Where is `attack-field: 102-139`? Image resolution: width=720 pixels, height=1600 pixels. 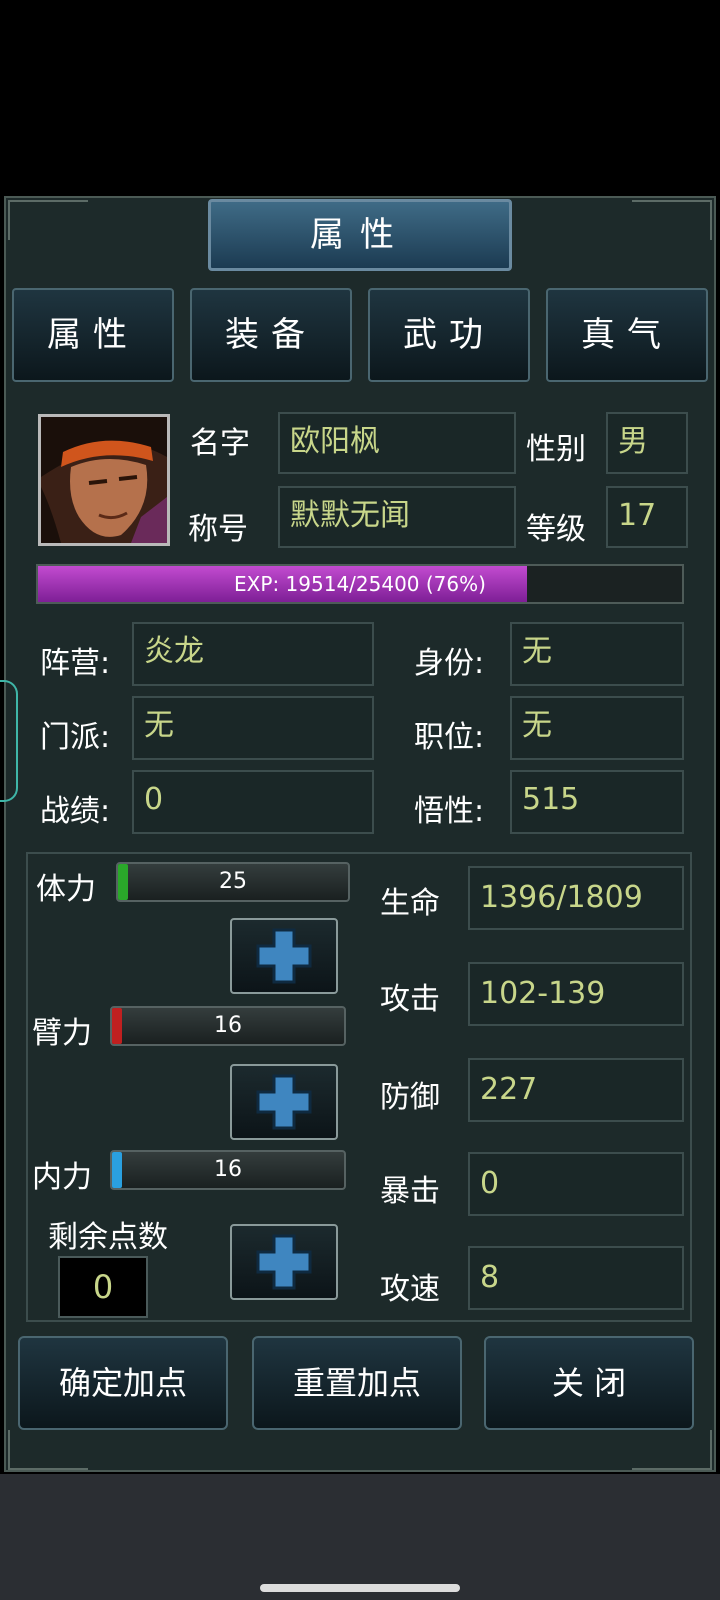
attack-field: 102-139 is located at coordinates (576, 994).